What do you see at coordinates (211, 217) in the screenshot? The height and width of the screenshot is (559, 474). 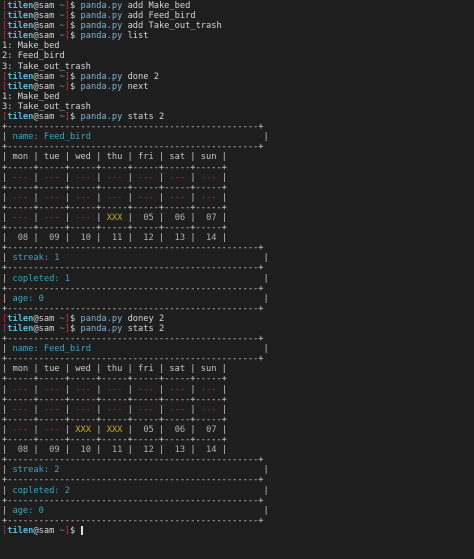 I see `output-text: 07` at bounding box center [211, 217].